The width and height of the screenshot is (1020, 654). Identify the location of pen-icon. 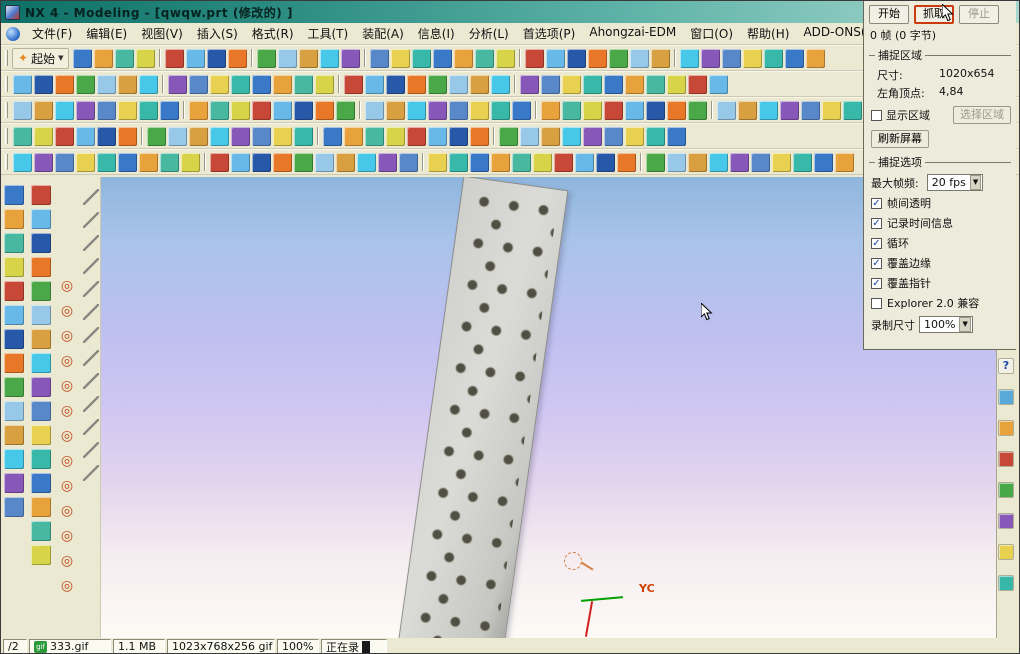
(1006, 490).